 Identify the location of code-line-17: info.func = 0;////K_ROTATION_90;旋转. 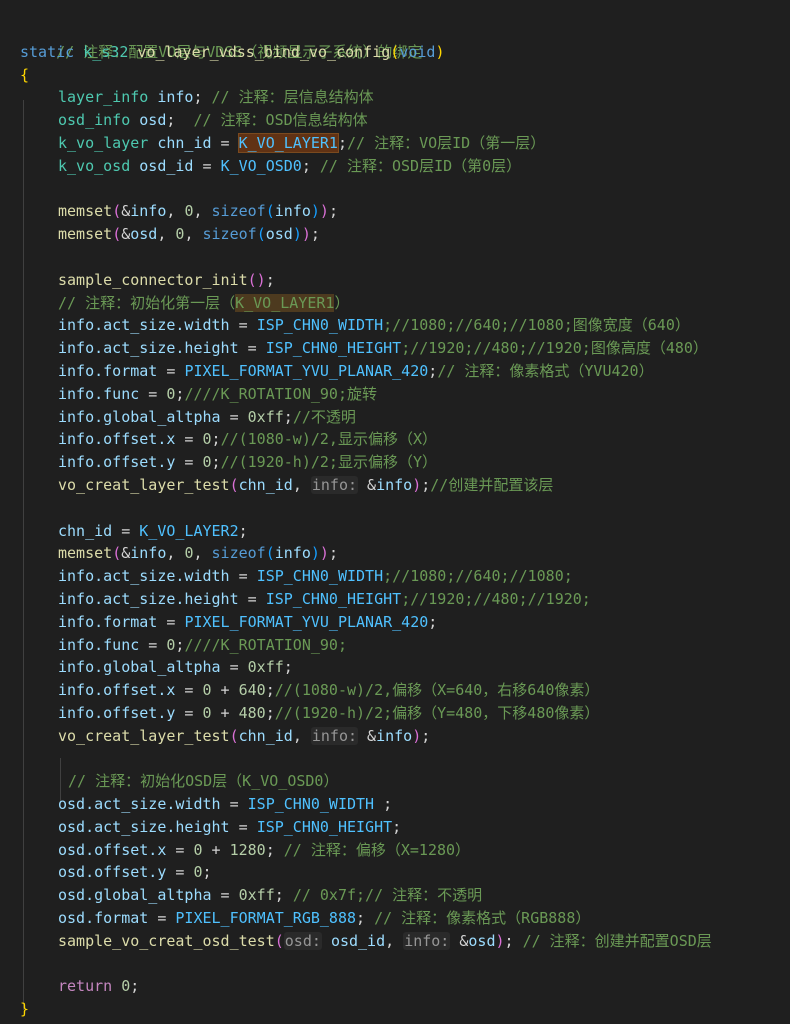
(395, 394).